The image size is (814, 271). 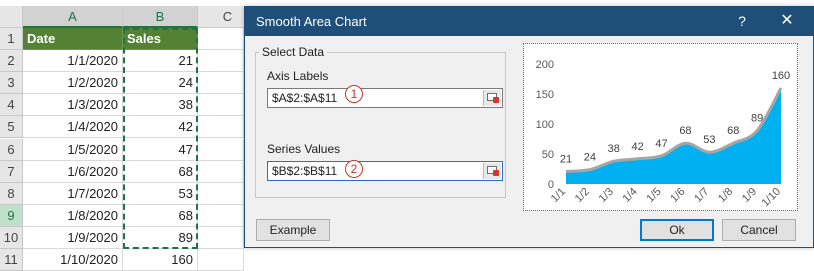 What do you see at coordinates (73, 216) in the screenshot?
I see `cell-date: 1/8/2020` at bounding box center [73, 216].